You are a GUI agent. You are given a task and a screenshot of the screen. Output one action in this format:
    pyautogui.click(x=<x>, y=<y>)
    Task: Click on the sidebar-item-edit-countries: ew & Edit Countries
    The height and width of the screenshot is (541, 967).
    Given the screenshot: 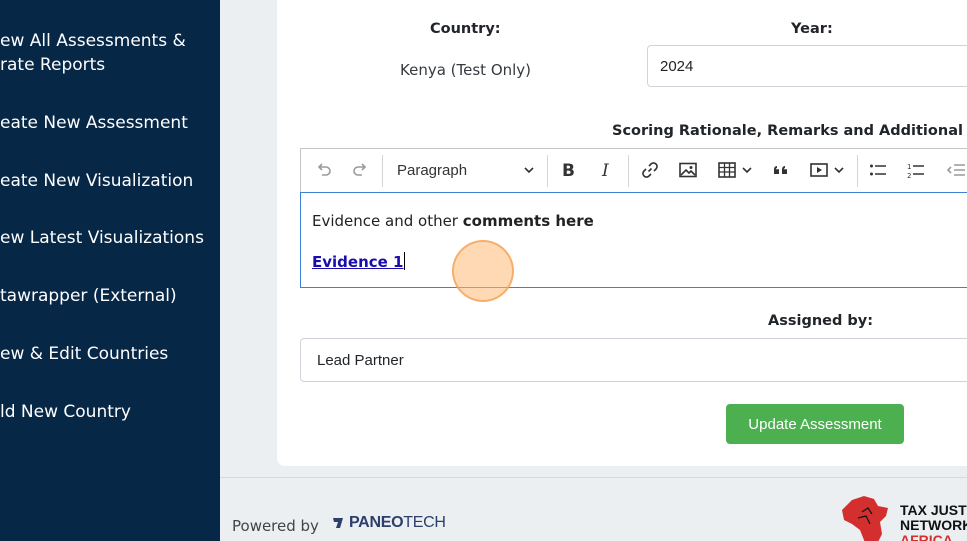 What is the action you would take?
    pyautogui.click(x=84, y=354)
    